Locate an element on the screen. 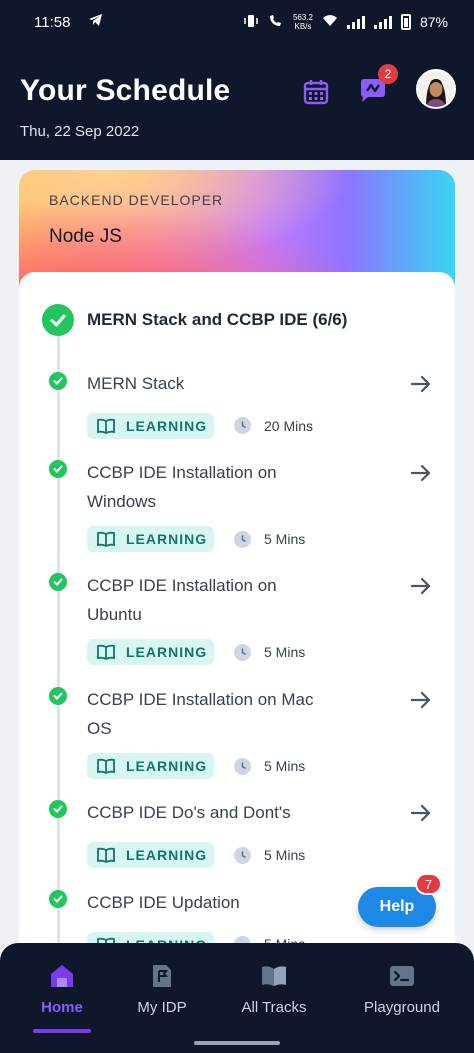  course-title: Node JS is located at coordinates (85, 236).